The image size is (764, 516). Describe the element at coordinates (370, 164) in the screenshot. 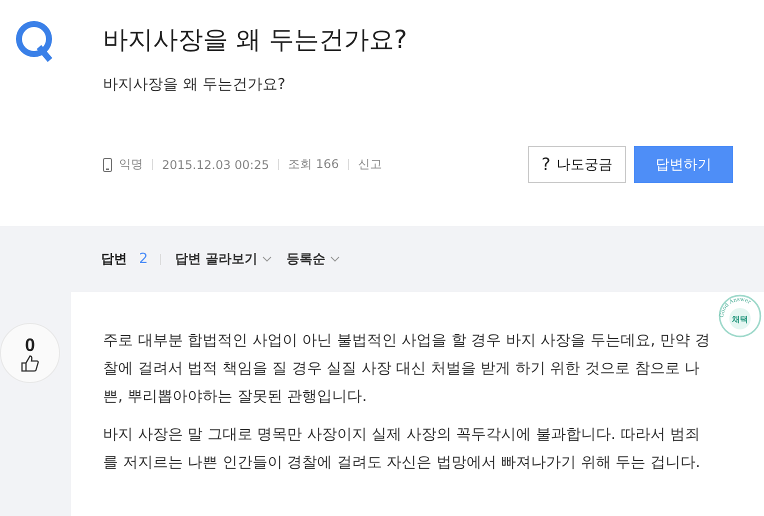

I see `report-link: 신고` at that location.